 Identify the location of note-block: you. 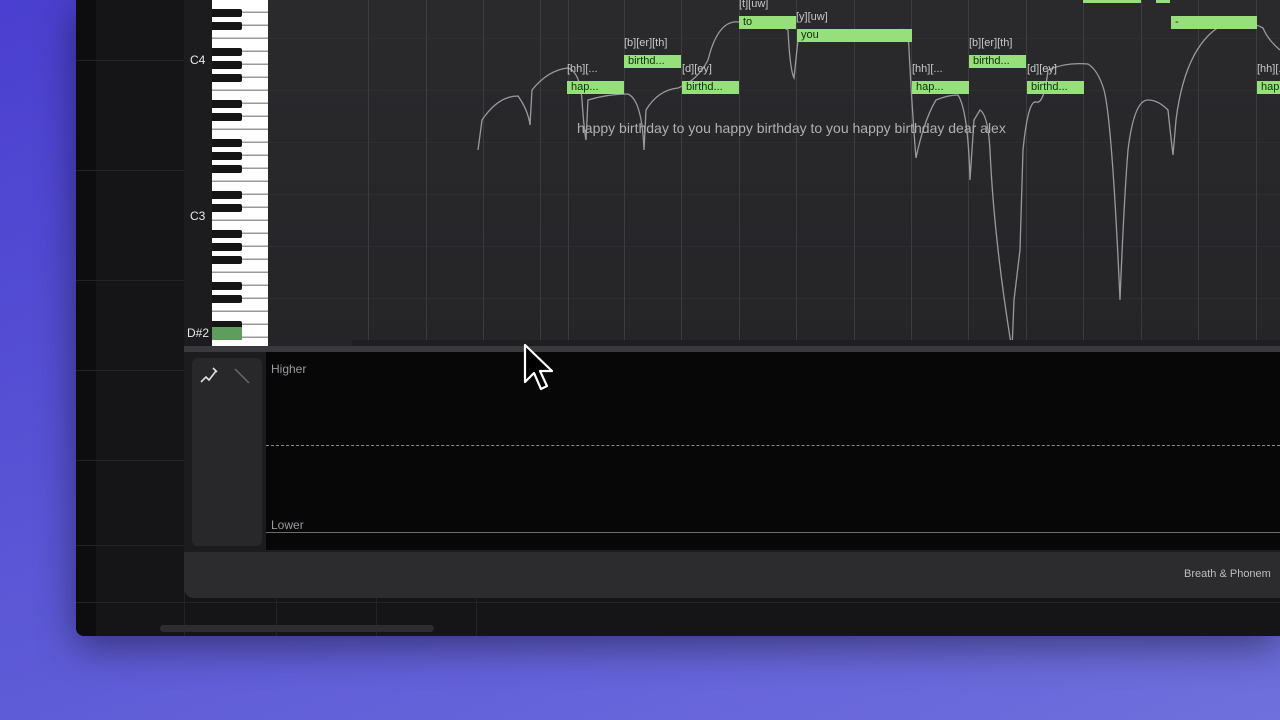
(854, 35).